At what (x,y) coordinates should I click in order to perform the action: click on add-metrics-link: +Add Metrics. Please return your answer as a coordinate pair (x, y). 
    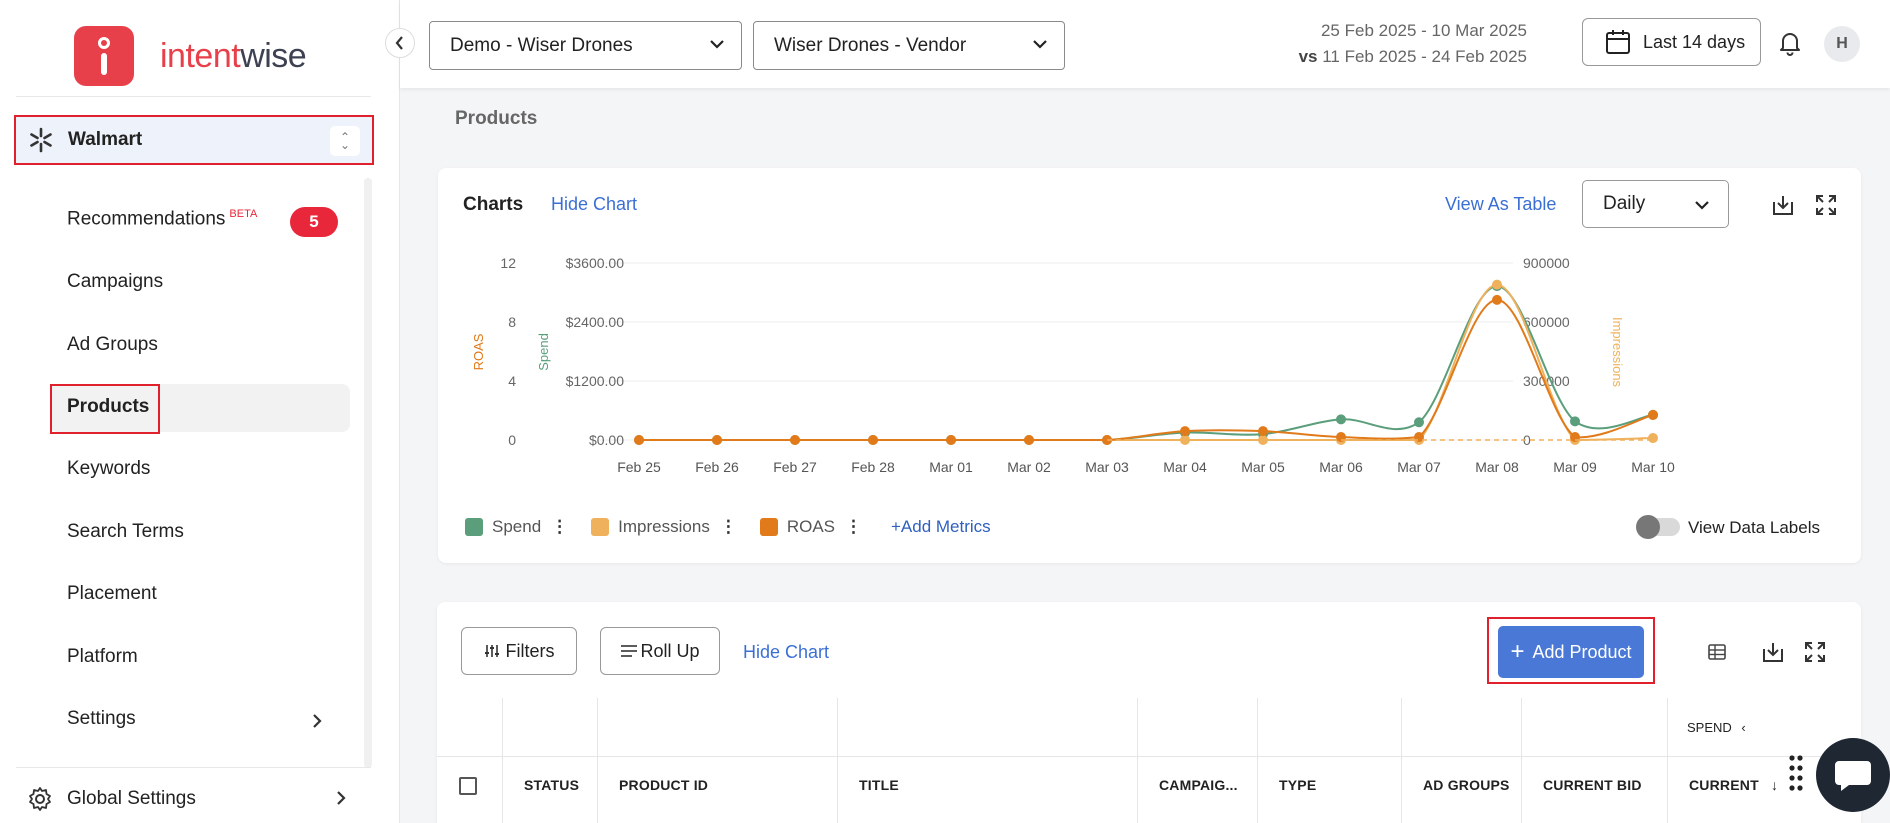
    Looking at the image, I should click on (941, 527).